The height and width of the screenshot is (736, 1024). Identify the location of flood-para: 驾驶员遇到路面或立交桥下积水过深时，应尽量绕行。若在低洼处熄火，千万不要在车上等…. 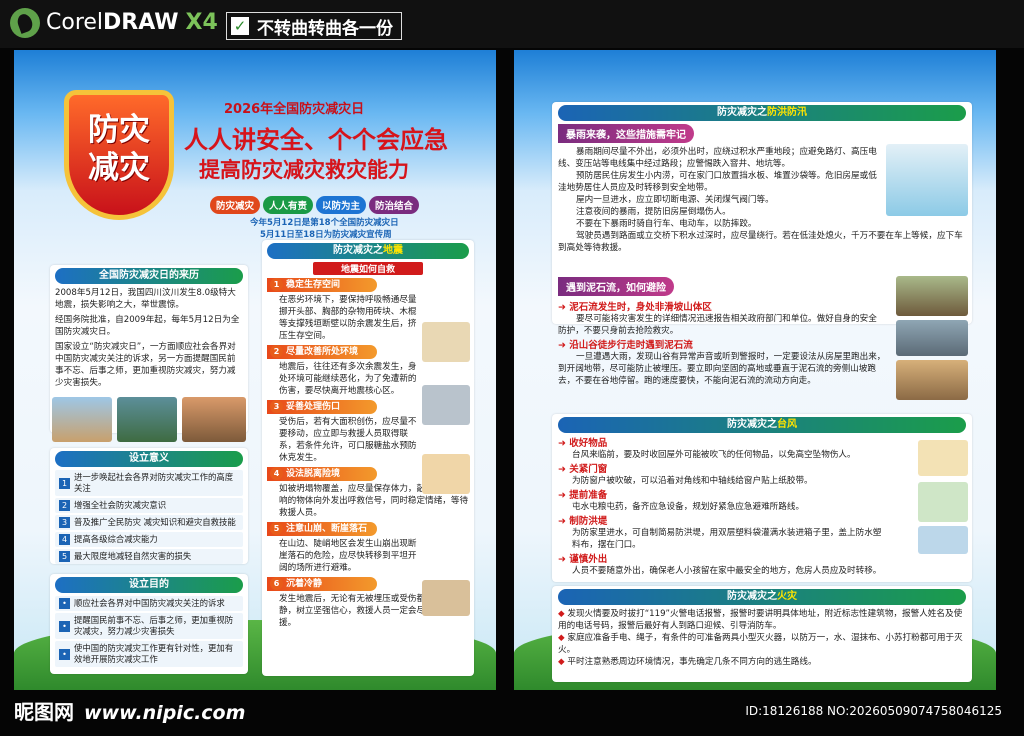
(760, 242).